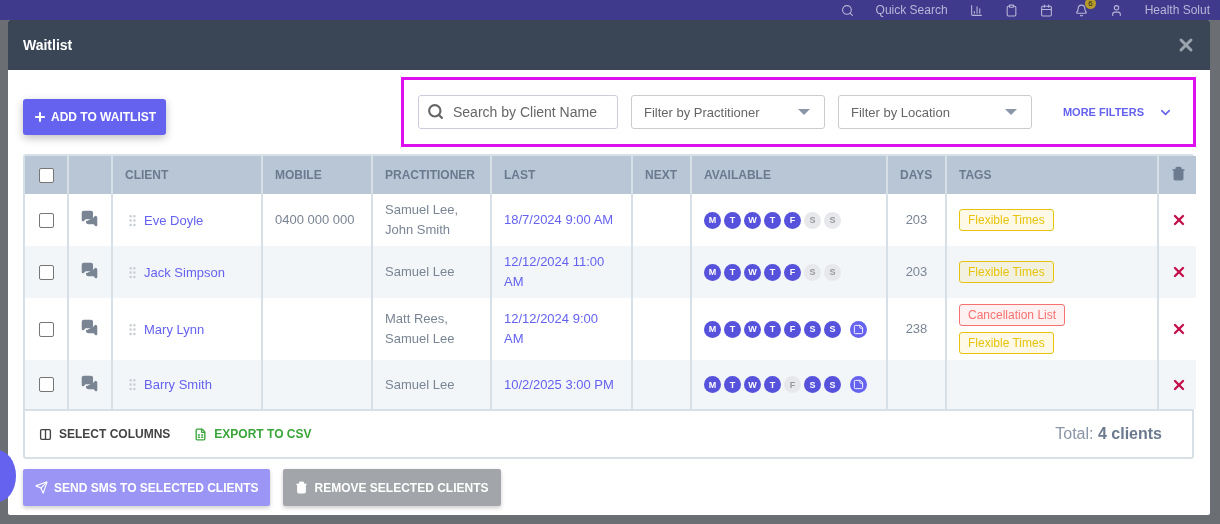 This screenshot has height=524, width=1220. I want to click on practitioner-dropdown: Filter by Practitioner, so click(728, 112).